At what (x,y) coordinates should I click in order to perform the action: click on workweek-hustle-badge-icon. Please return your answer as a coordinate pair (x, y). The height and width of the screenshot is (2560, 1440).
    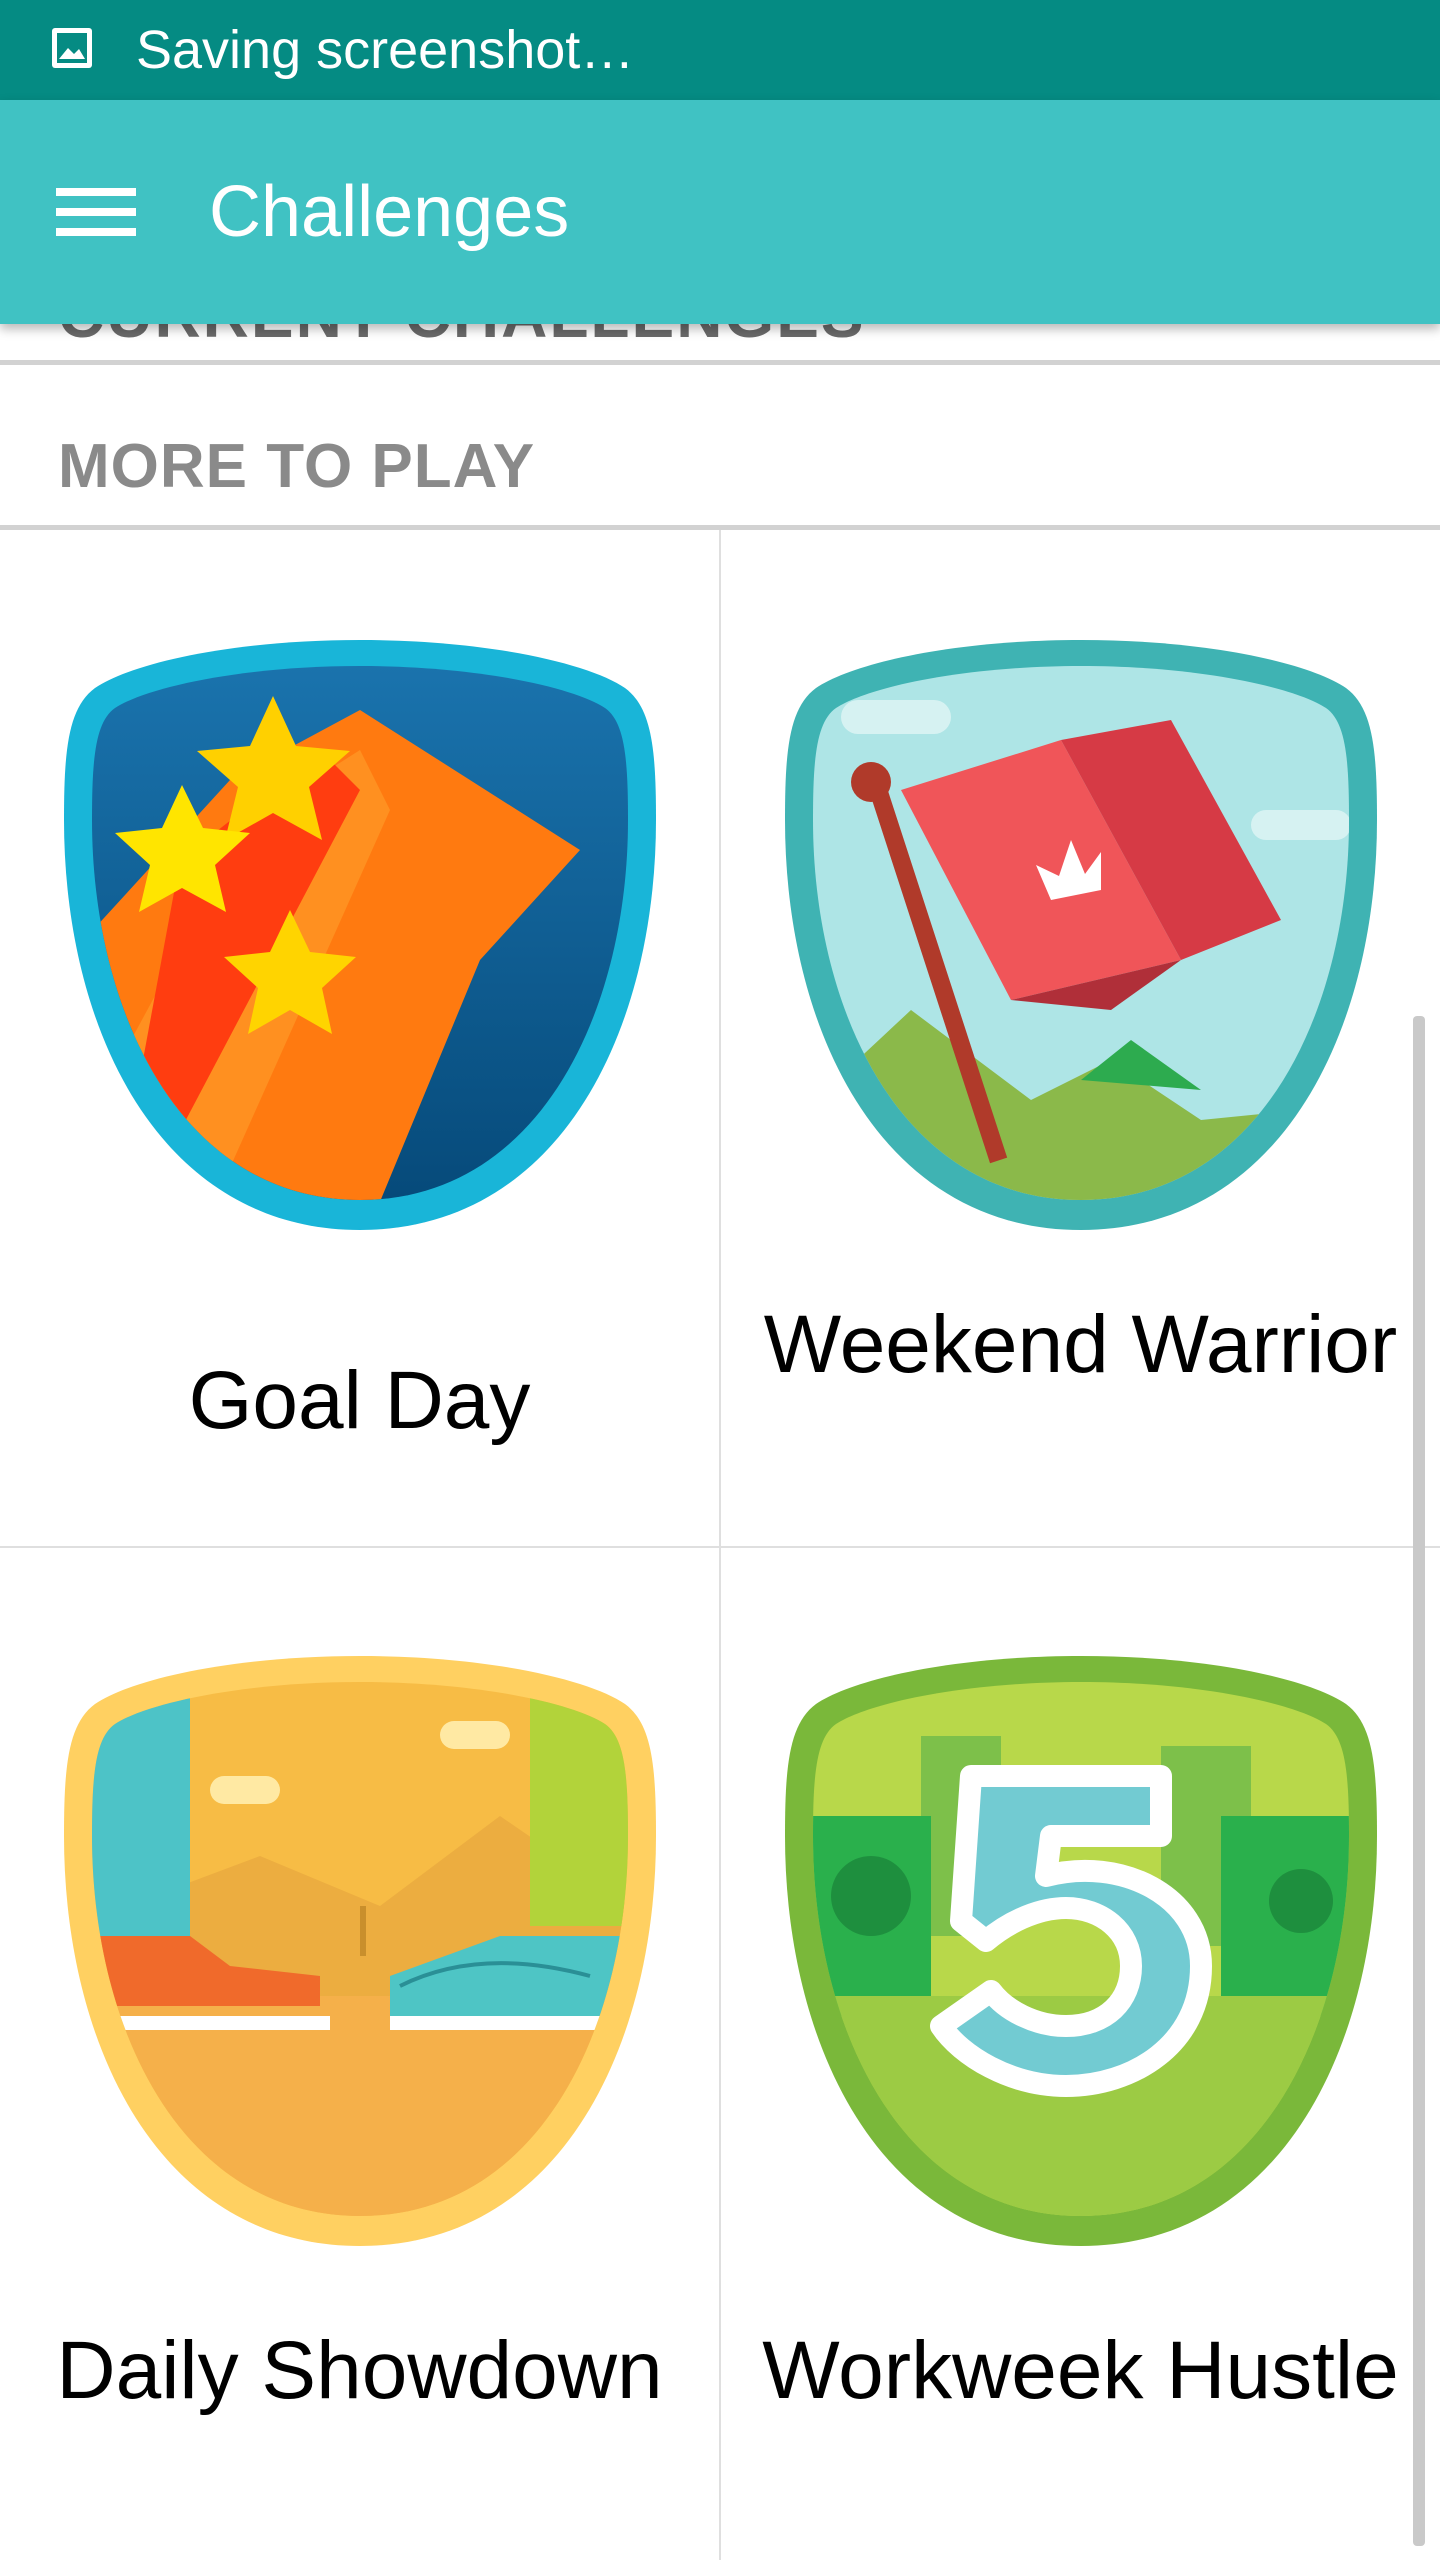
    Looking at the image, I should click on (1081, 1951).